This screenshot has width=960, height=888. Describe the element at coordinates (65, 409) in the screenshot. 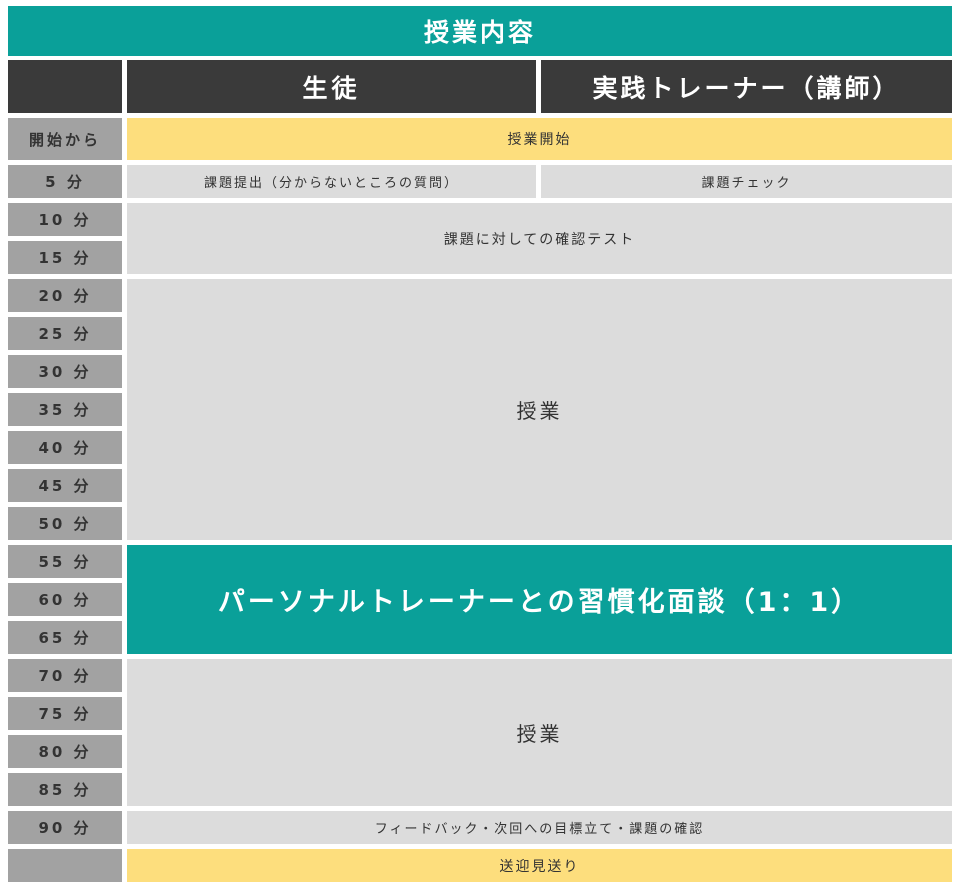

I see `time-label: 35 分` at that location.